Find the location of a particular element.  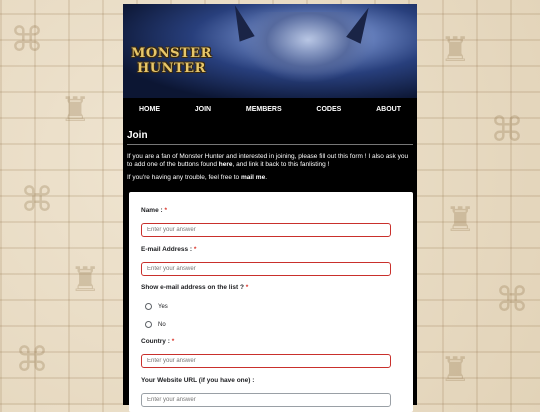

nav-codes: CODES is located at coordinates (328, 109).